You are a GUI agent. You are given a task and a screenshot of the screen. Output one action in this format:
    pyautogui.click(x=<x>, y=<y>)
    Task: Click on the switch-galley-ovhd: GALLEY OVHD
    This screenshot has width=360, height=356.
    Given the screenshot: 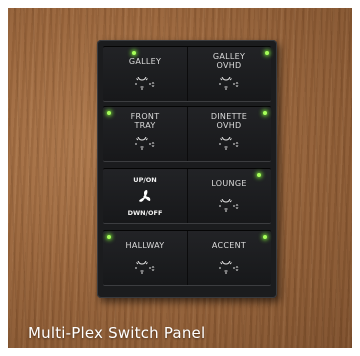 What is the action you would take?
    pyautogui.click(x=229, y=74)
    